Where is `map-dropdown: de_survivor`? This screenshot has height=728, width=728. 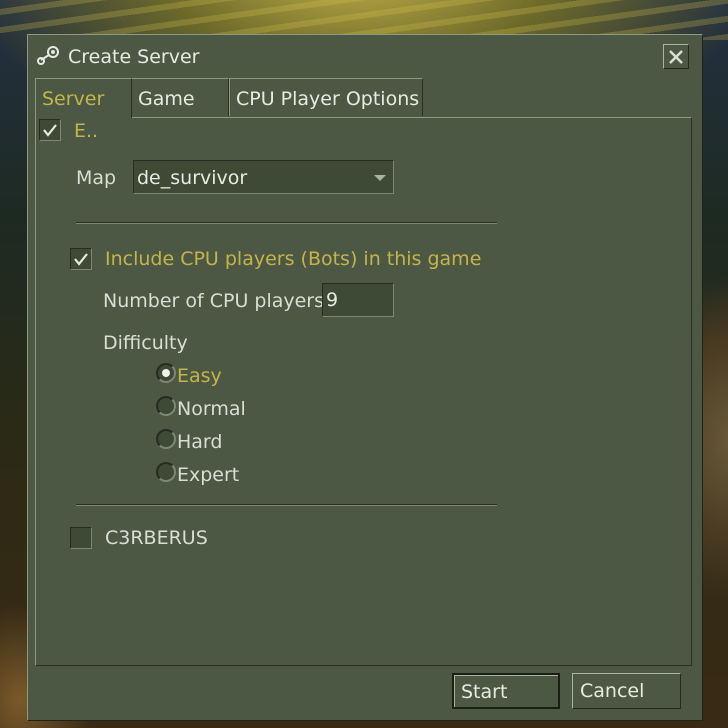
map-dropdown: de_survivor is located at coordinates (263, 177).